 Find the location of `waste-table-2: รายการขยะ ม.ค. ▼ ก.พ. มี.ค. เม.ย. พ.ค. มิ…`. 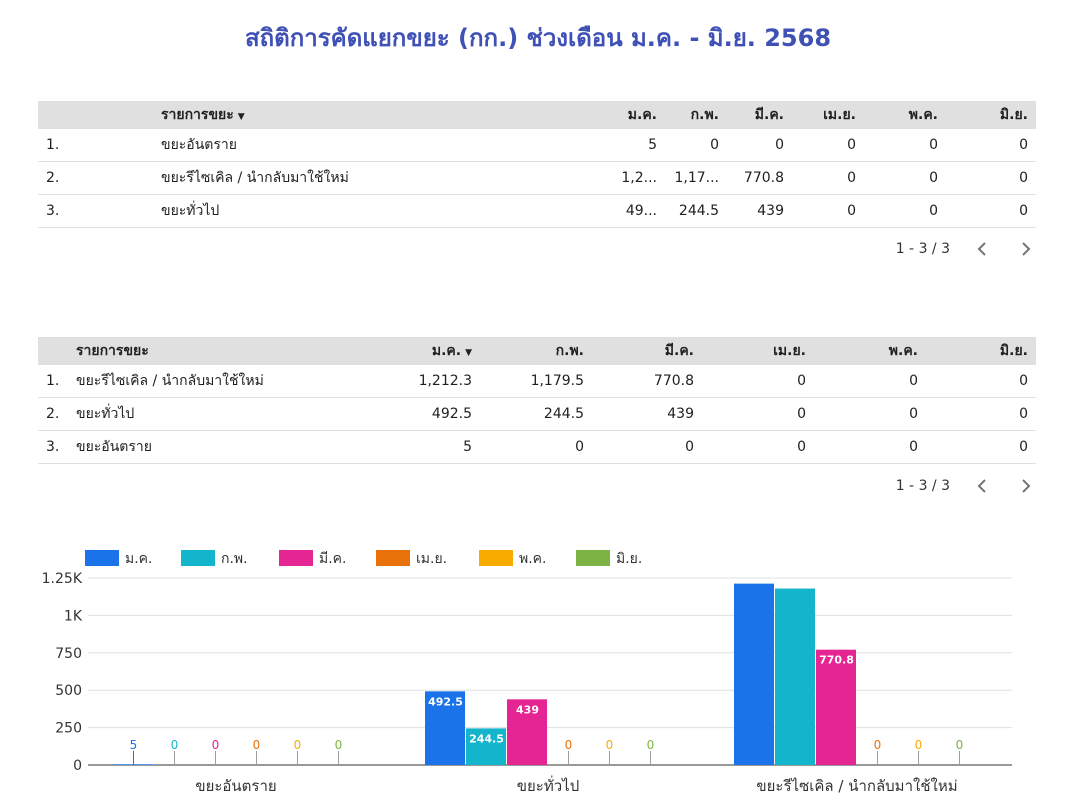

waste-table-2: รายการขยะ ม.ค. ▼ ก.พ. มี.ค. เม.ย. พ.ค. มิ… is located at coordinates (537, 400).